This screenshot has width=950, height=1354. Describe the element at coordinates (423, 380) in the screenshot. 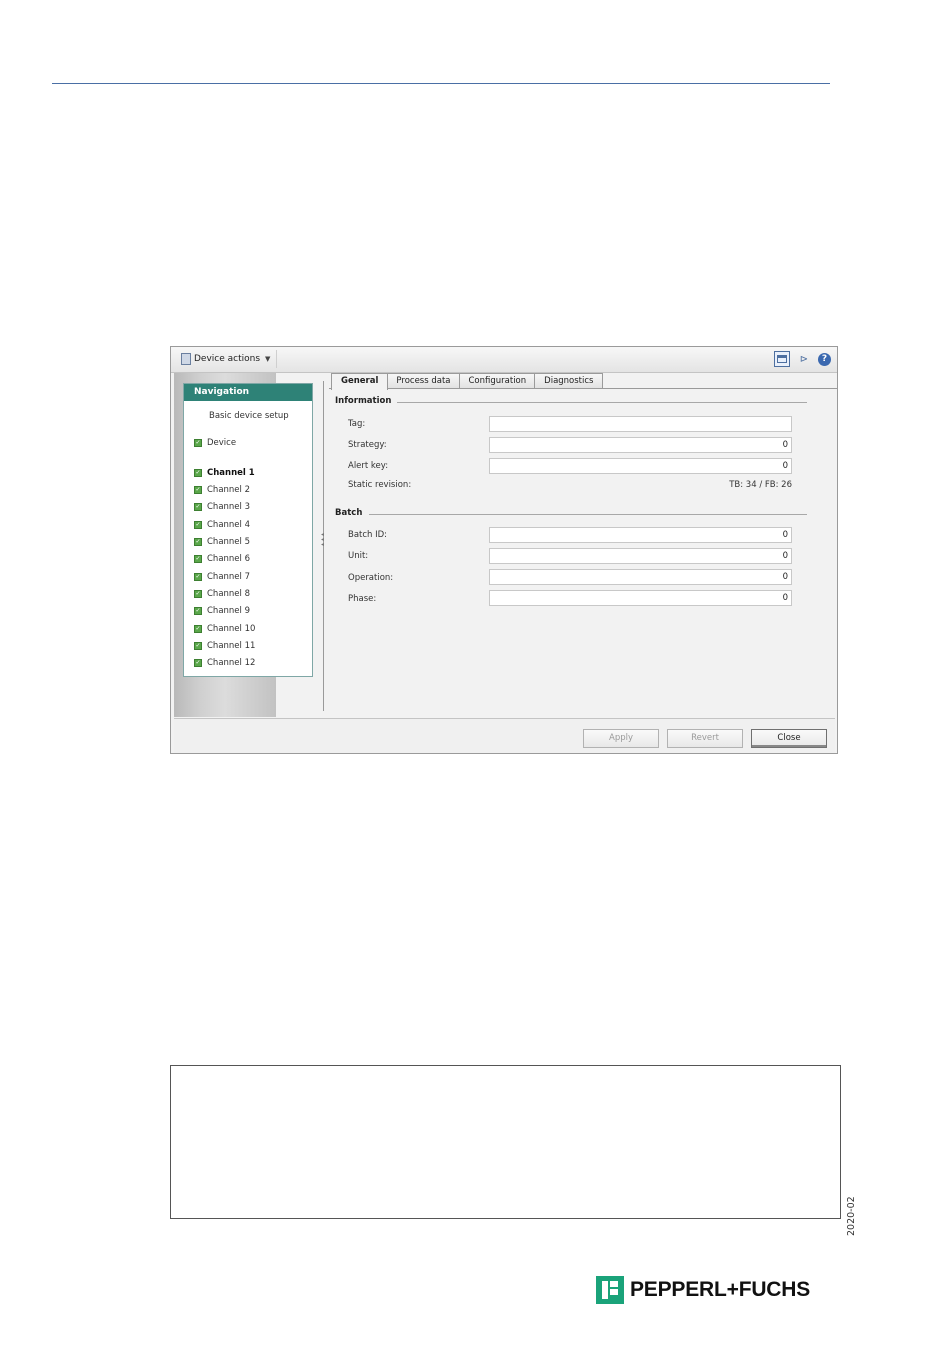

I see `tab-process-data: Process data` at that location.